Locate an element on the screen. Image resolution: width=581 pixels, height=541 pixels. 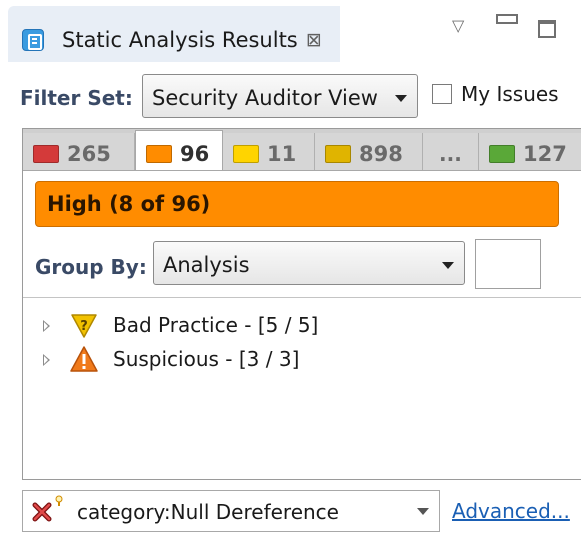
group-by-label: Group By: is located at coordinates (91, 267).